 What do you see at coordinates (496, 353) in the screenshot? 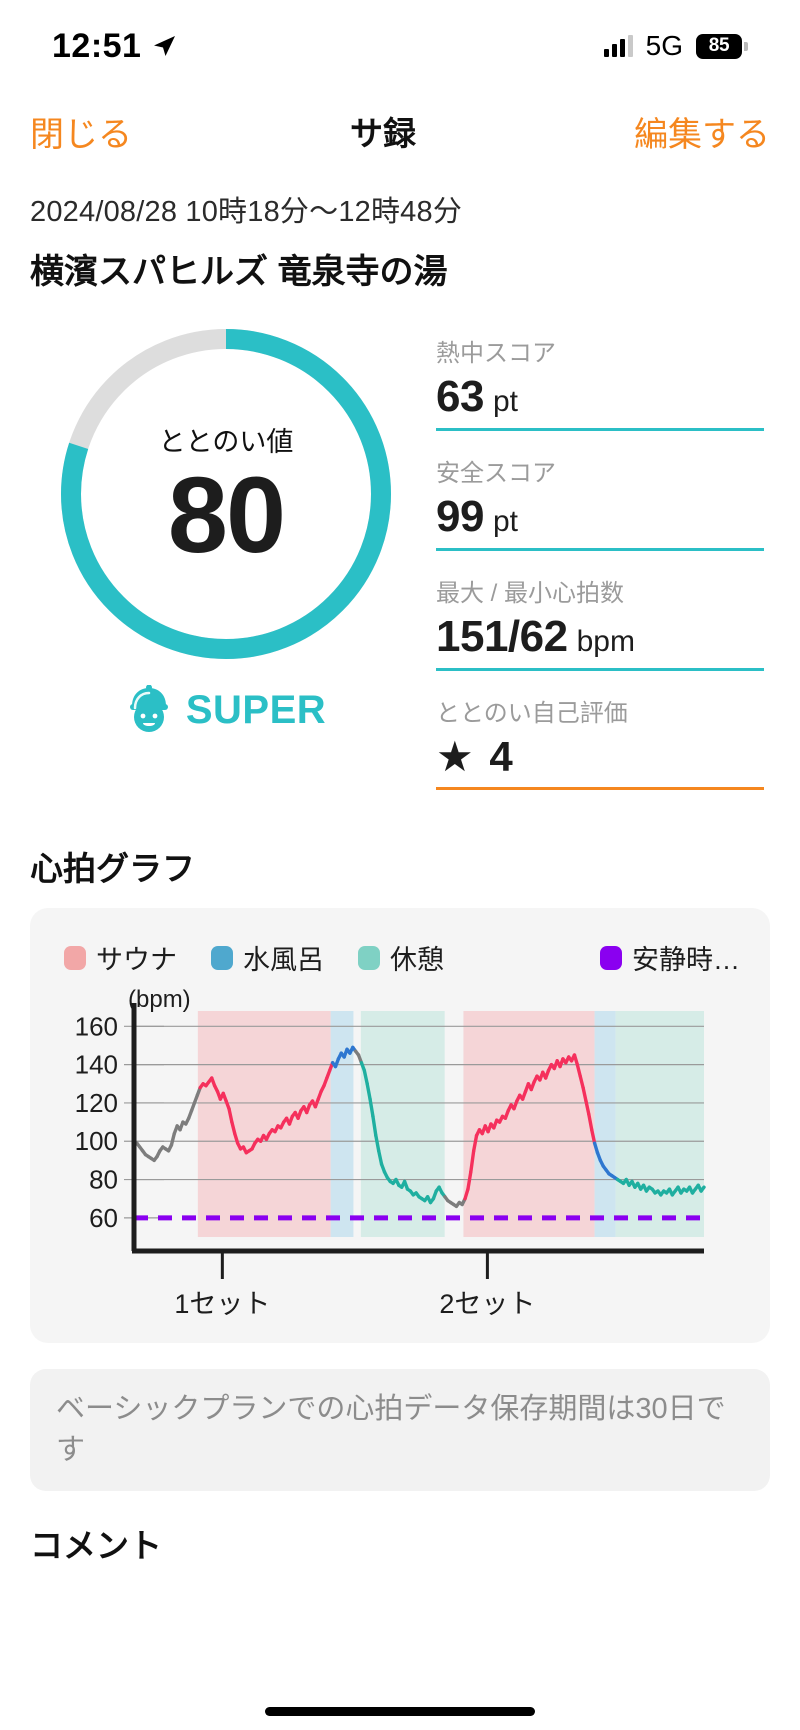
I see `stat-label: 熱中スコア` at bounding box center [496, 353].